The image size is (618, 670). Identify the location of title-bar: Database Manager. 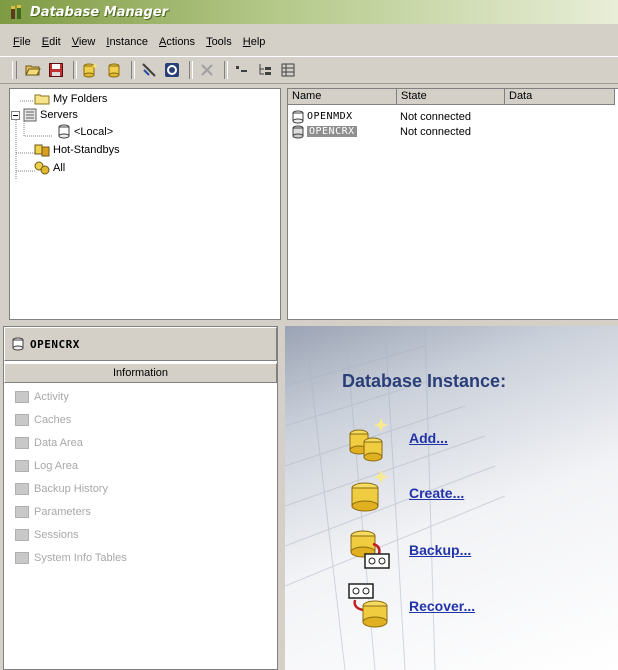
(309, 12).